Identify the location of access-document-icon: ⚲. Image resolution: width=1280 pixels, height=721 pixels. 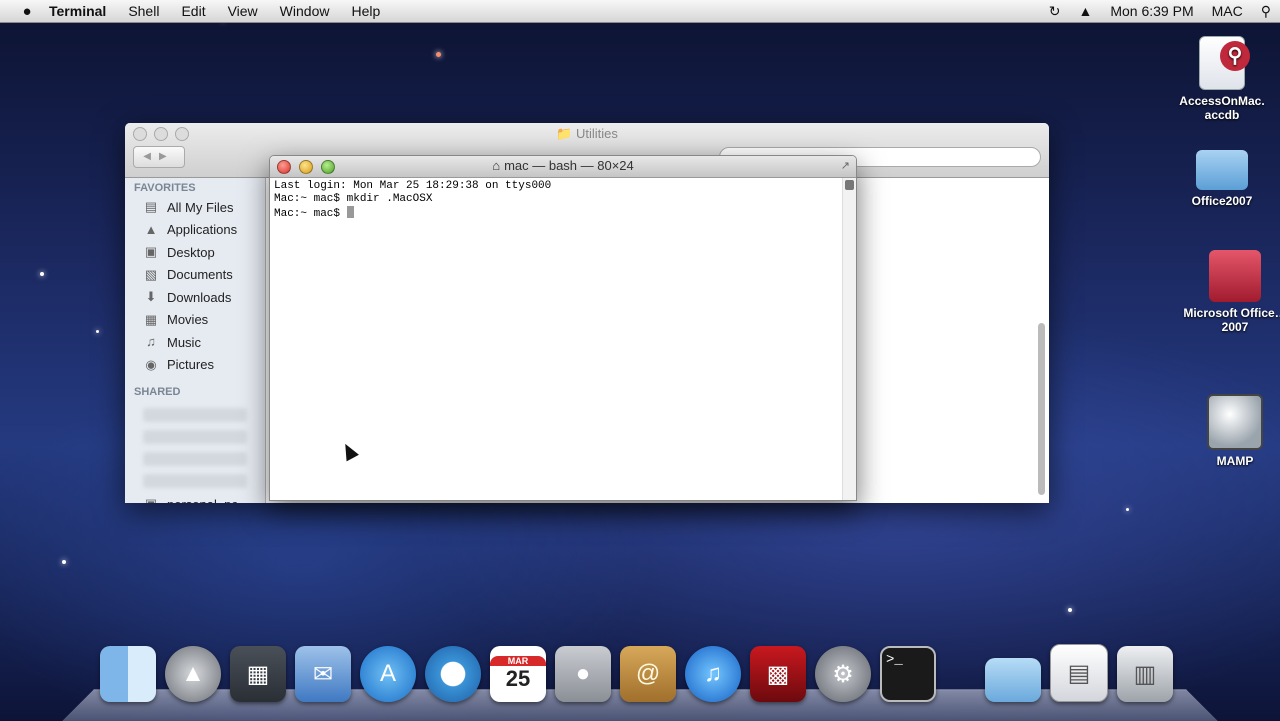
(1224, 63).